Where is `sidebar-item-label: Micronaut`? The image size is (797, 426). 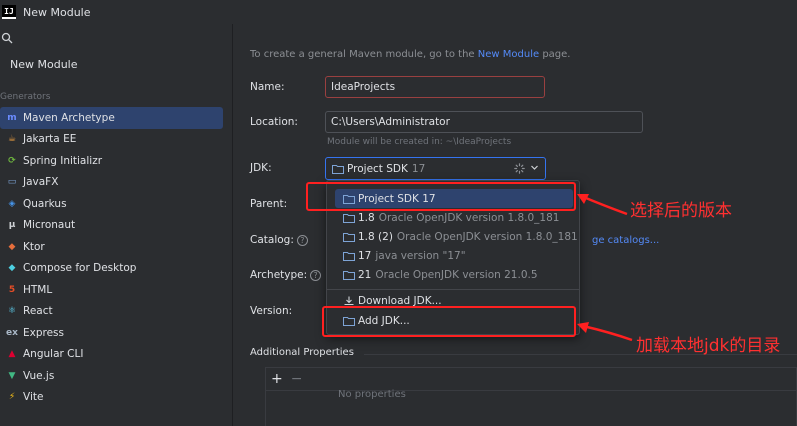
sidebar-item-label: Micronaut is located at coordinates (49, 225).